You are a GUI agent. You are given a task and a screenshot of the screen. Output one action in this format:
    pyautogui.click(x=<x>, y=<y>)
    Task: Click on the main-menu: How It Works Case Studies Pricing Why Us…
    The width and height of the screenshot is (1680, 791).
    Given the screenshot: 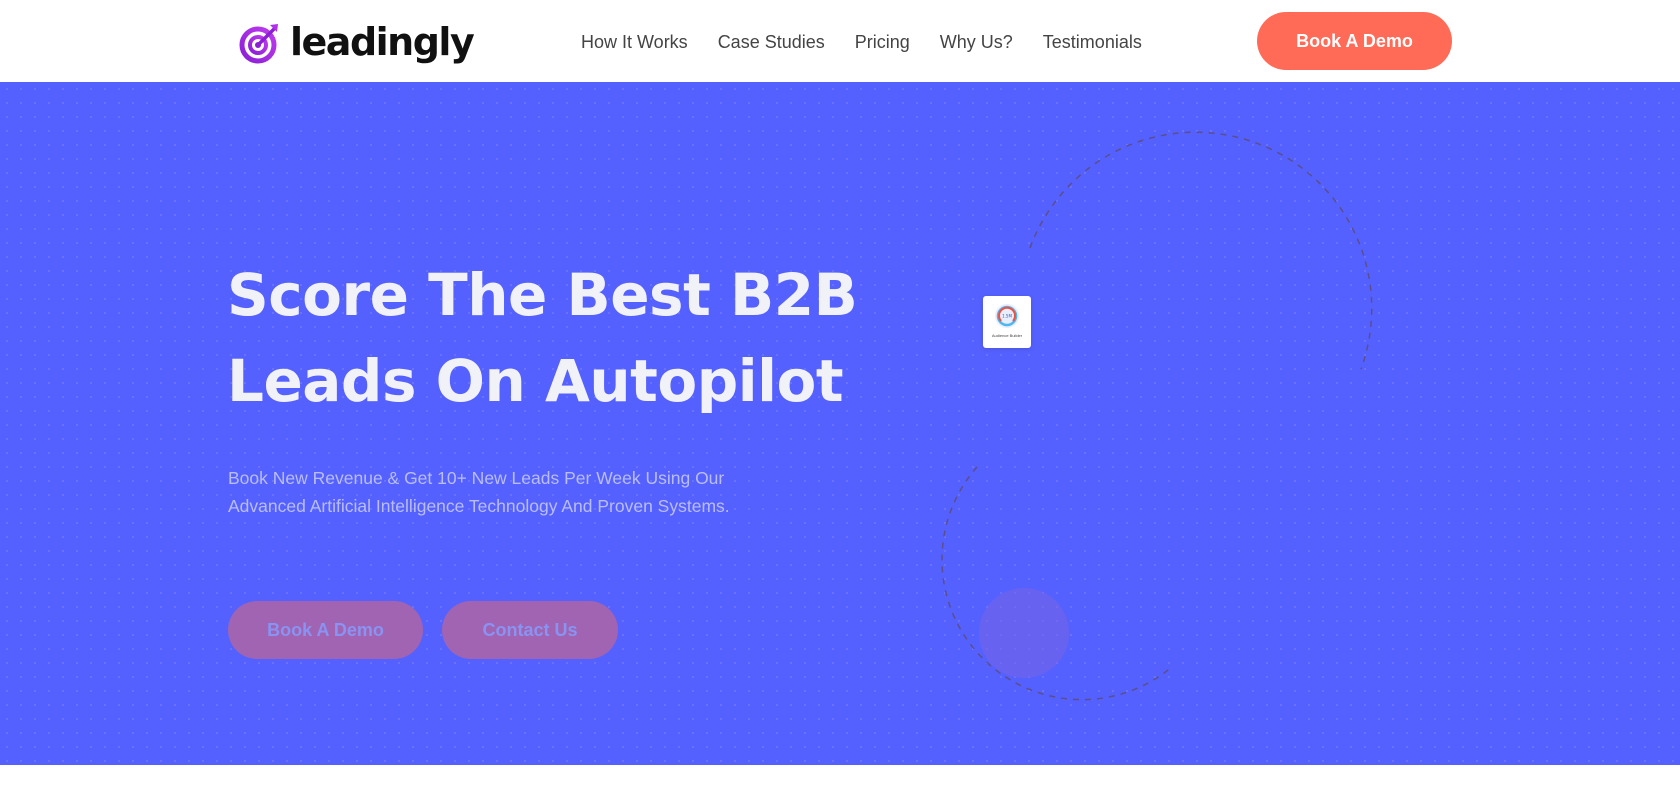 What is the action you would take?
    pyautogui.click(x=876, y=42)
    